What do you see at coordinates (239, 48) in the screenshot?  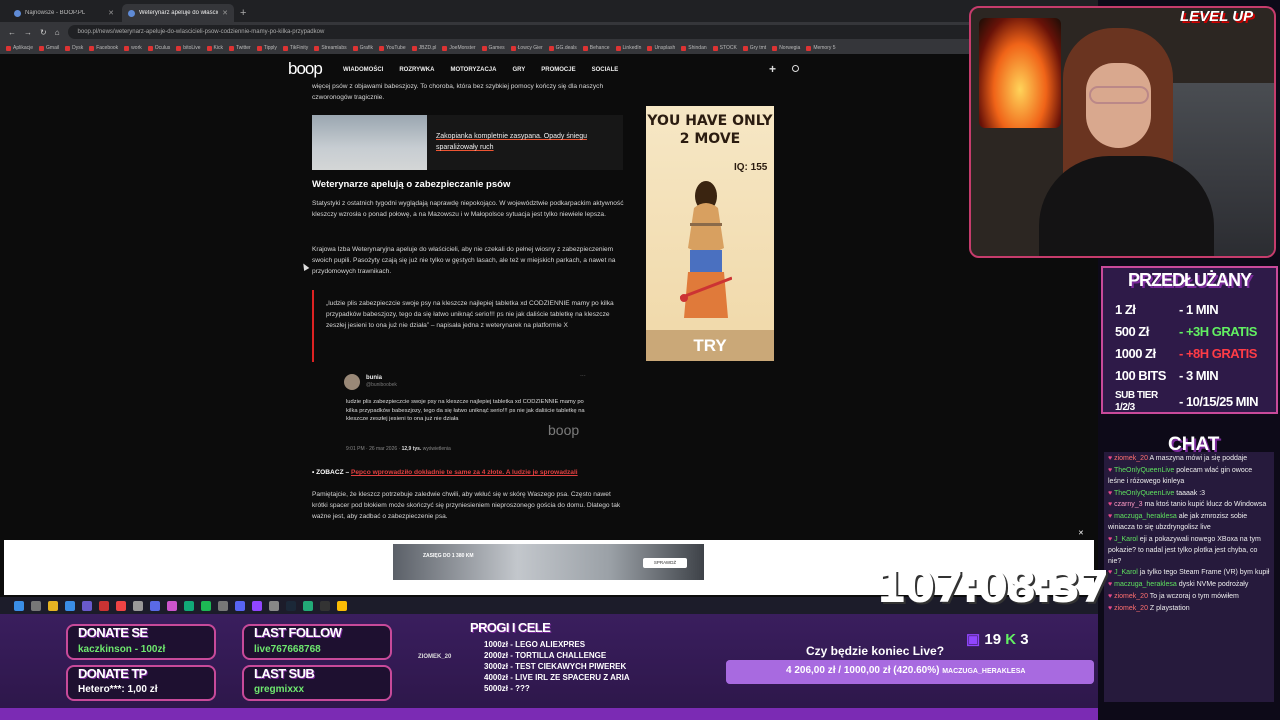 I see `bookmark-item: Twitter` at bounding box center [239, 48].